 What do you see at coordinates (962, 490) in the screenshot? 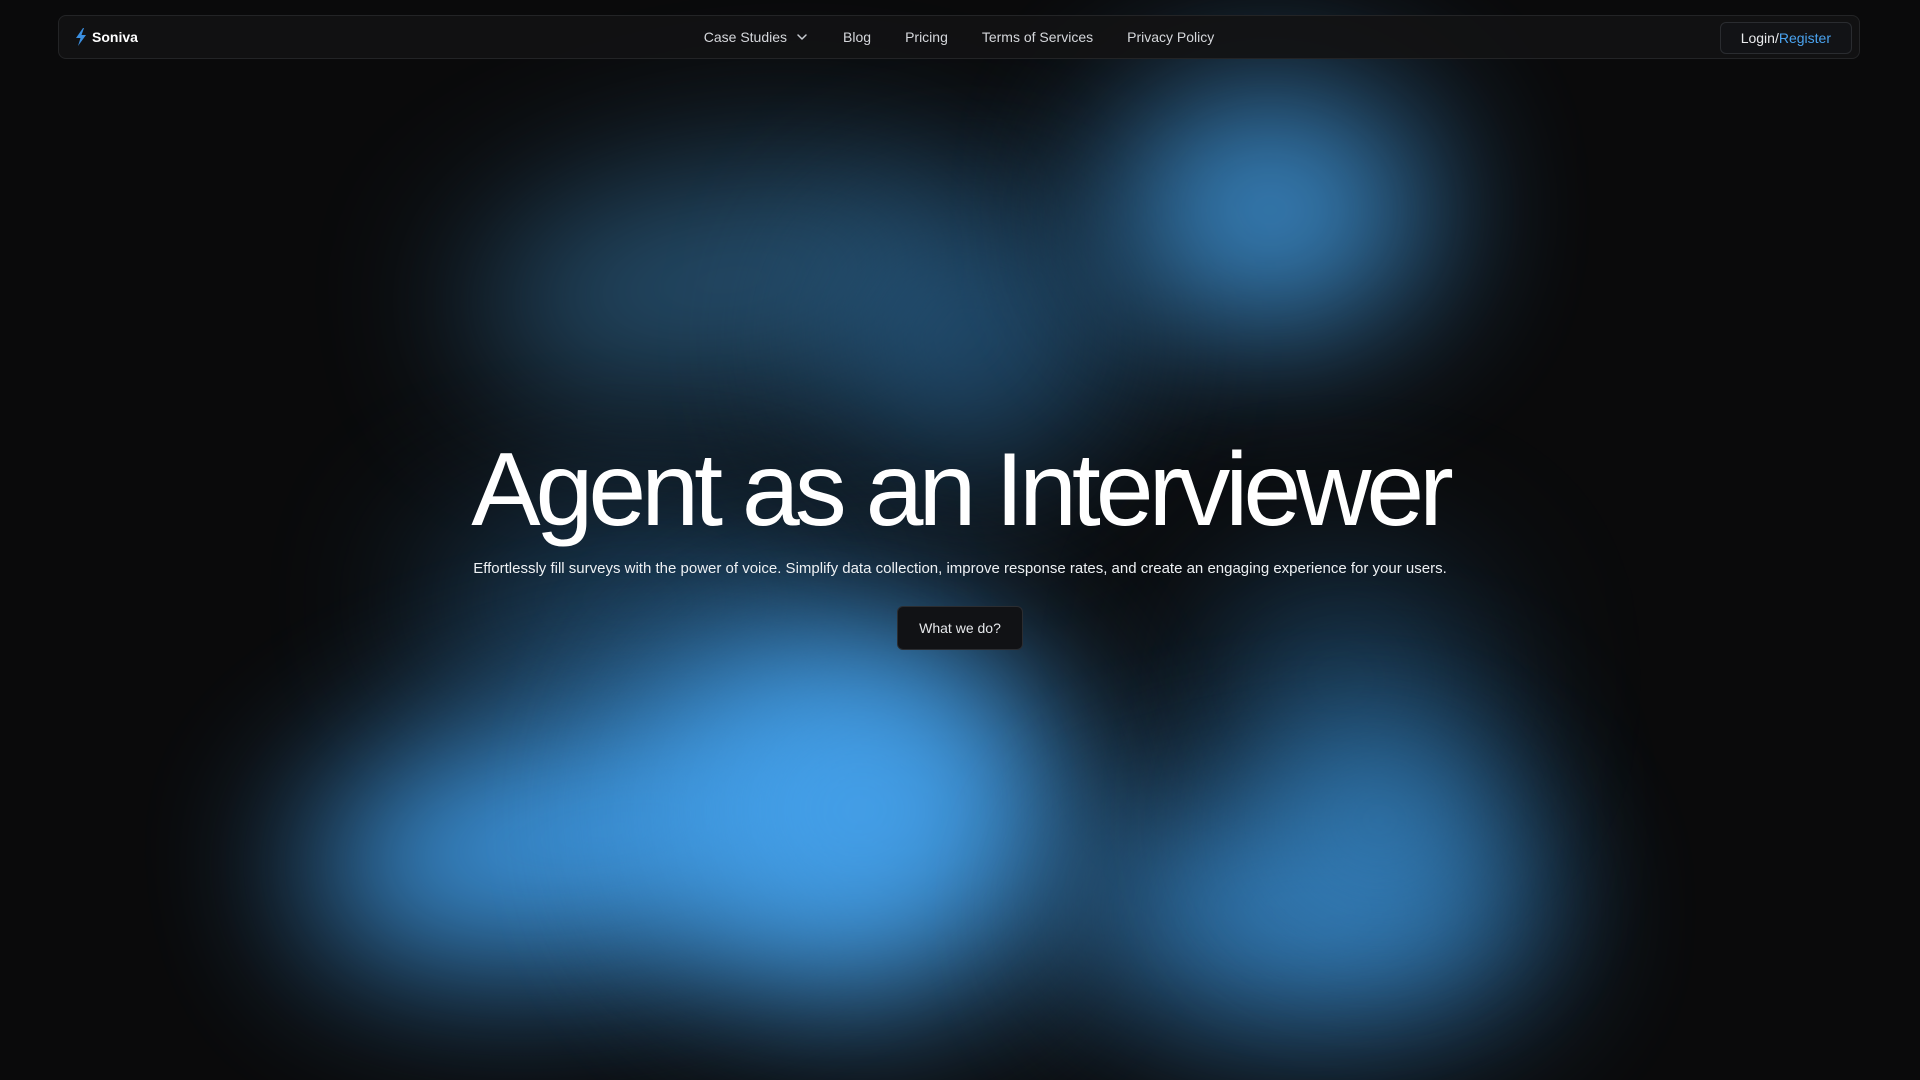
I see `hero-title: Agent as an Interviewer` at bounding box center [962, 490].